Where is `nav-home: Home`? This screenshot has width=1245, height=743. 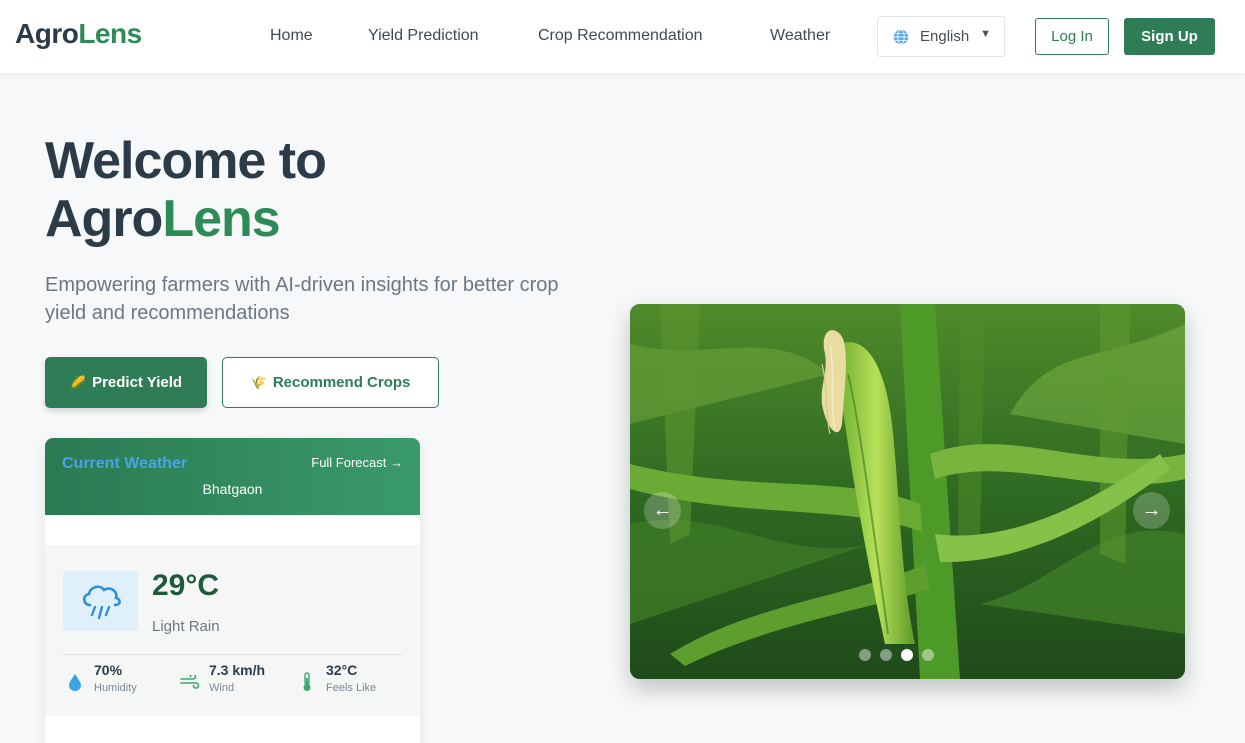
nav-home: Home is located at coordinates (291, 36).